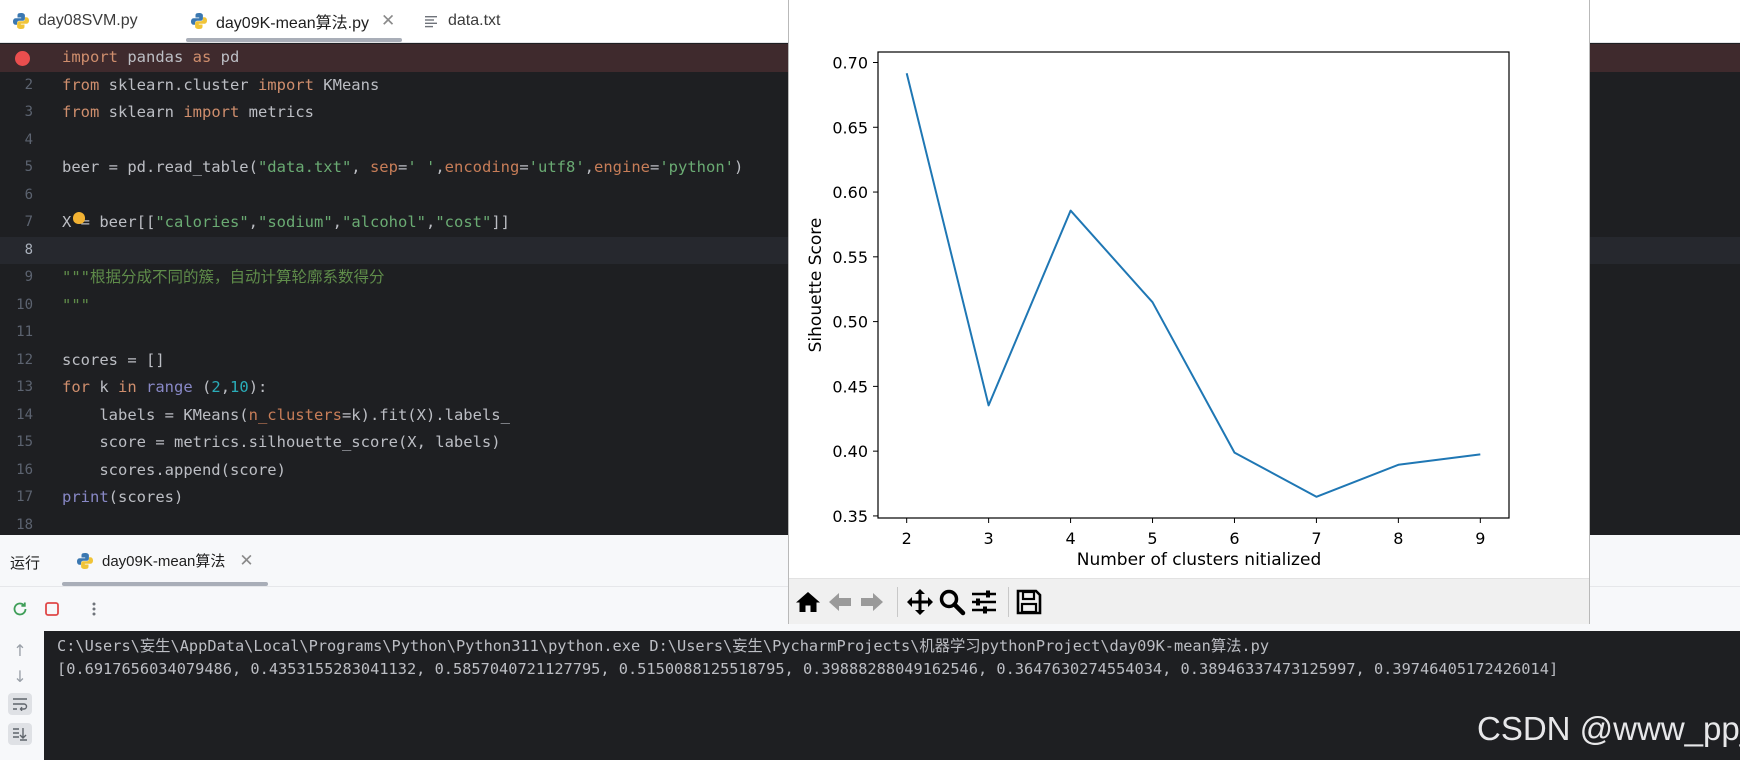 This screenshot has width=1740, height=760. I want to click on y-tick-label: 0.60, so click(850, 192).